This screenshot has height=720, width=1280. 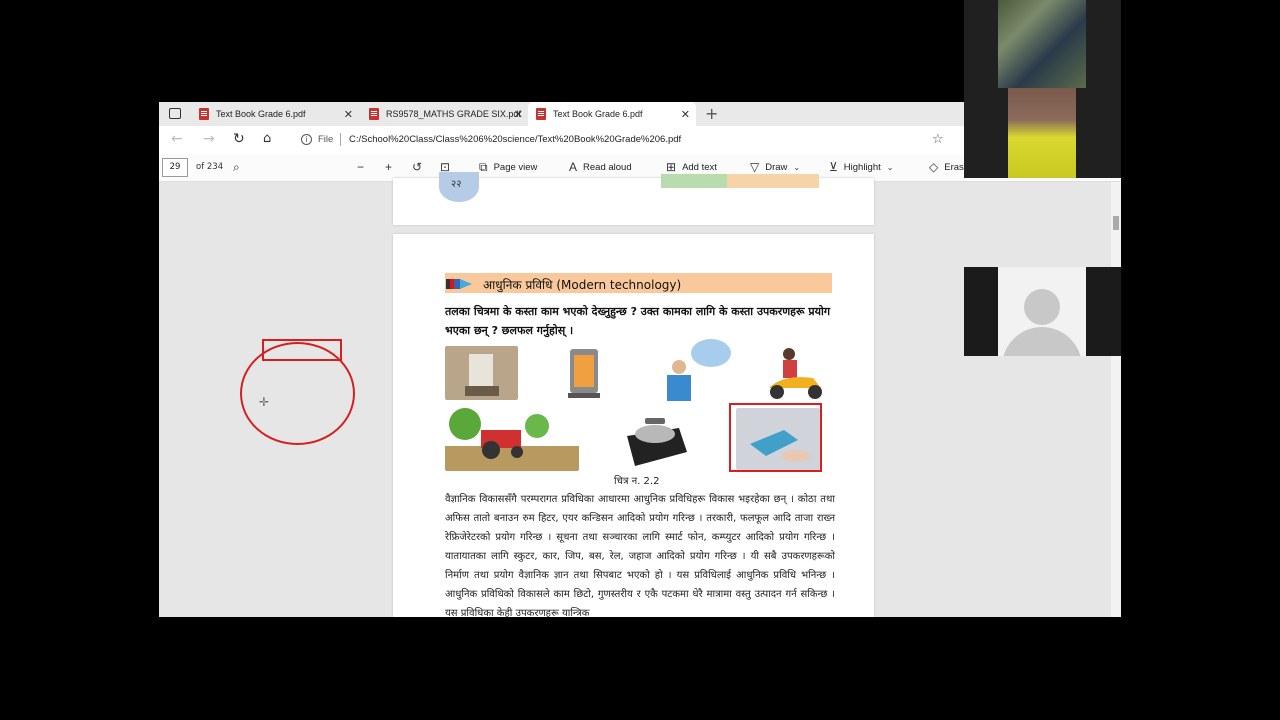 I want to click on eraser-icon: ◇, so click(x=934, y=167).